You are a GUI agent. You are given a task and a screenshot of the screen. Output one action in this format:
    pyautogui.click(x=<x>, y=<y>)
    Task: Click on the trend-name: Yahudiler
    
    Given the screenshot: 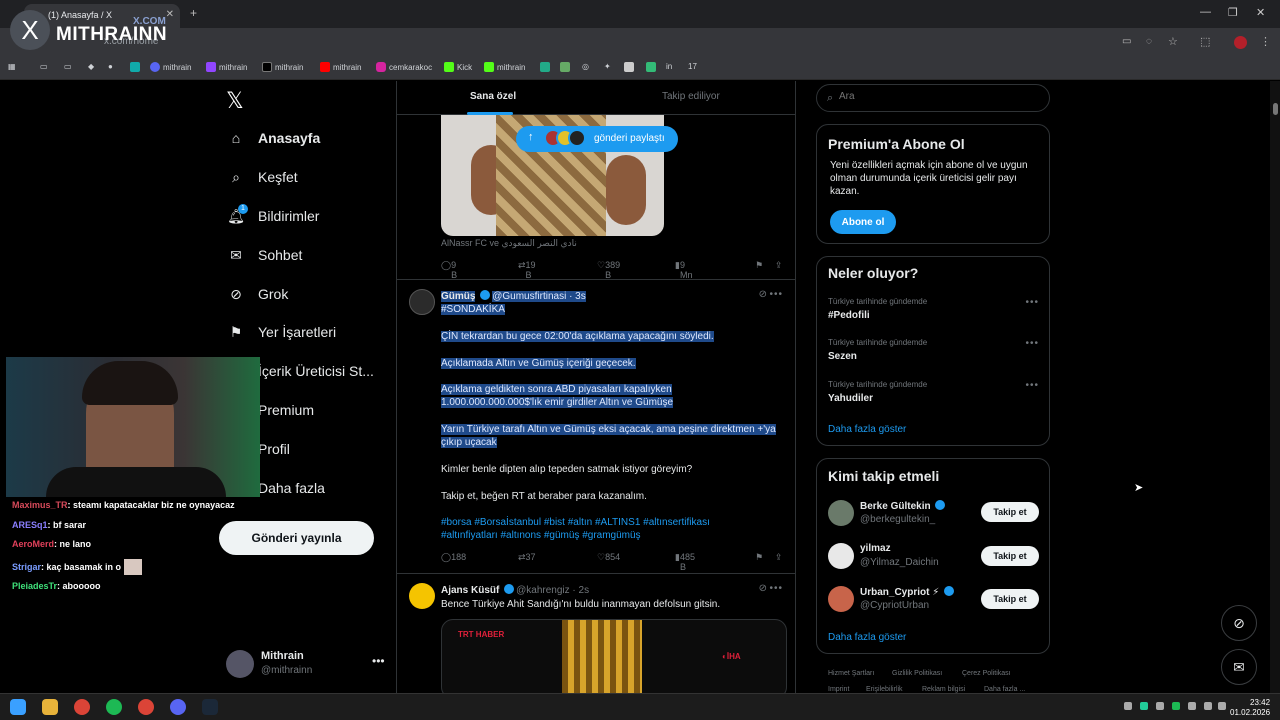 What is the action you would take?
    pyautogui.click(x=850, y=398)
    